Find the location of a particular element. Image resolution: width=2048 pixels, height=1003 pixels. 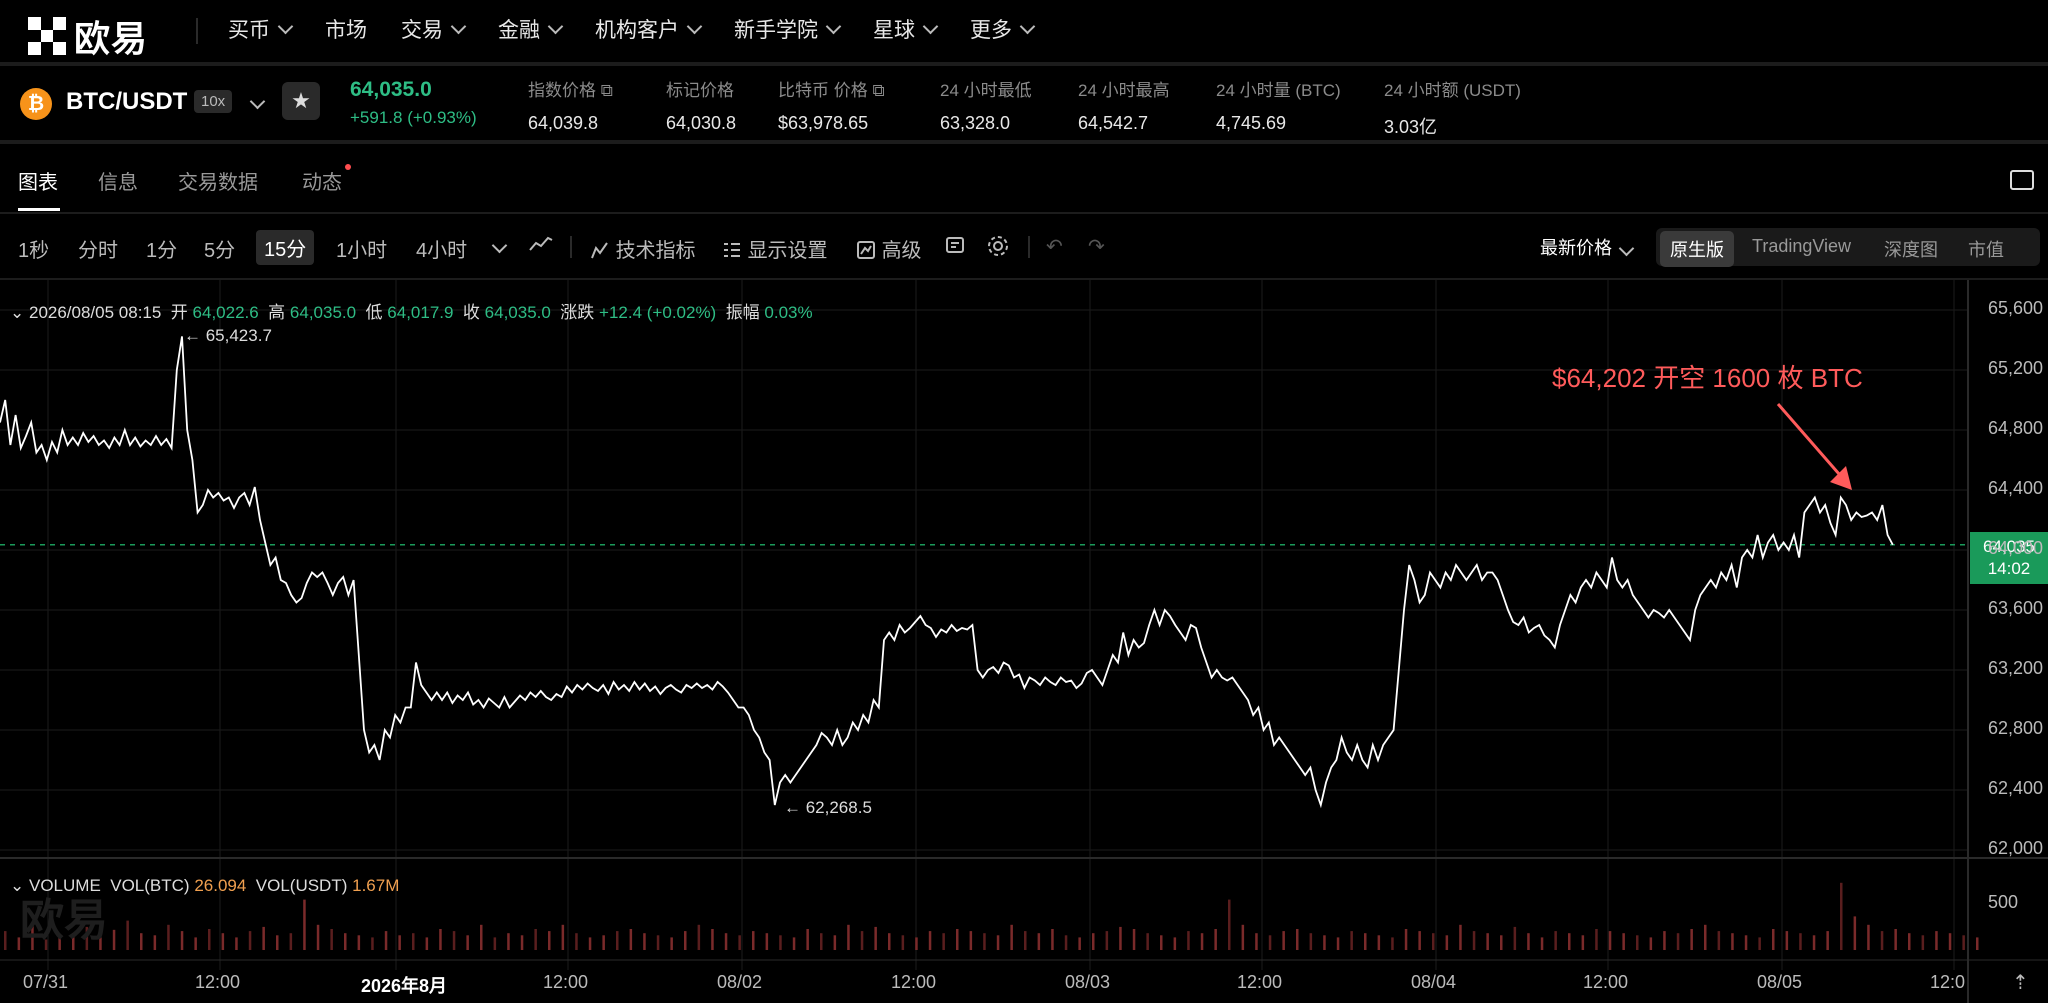

stat-value: 64,030.8 is located at coordinates (701, 123).